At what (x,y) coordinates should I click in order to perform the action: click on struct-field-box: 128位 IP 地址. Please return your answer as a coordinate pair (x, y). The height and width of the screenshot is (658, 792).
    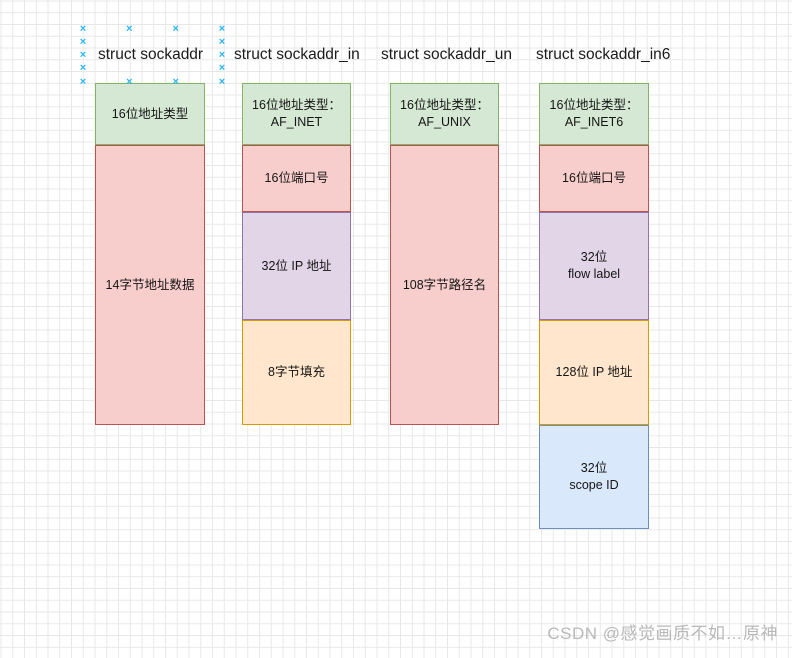
    Looking at the image, I should click on (594, 372).